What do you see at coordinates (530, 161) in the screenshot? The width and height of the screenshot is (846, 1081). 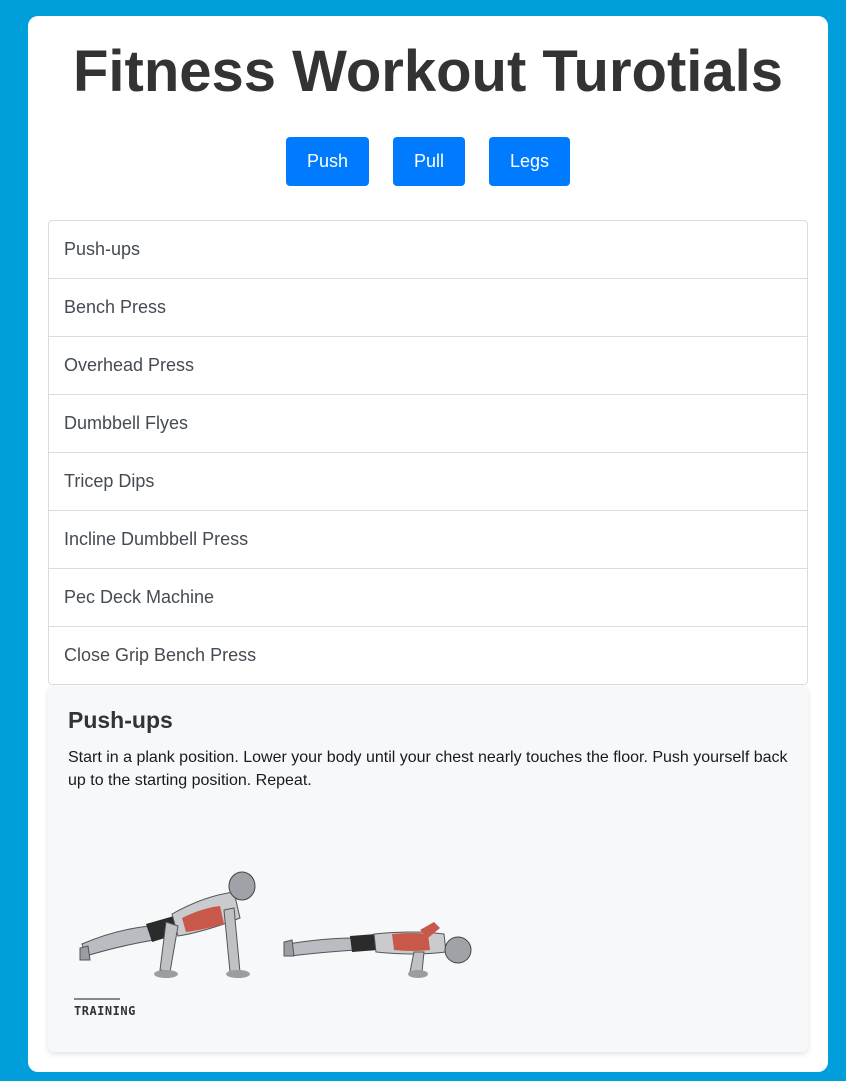 I see `legs-button: Legs` at bounding box center [530, 161].